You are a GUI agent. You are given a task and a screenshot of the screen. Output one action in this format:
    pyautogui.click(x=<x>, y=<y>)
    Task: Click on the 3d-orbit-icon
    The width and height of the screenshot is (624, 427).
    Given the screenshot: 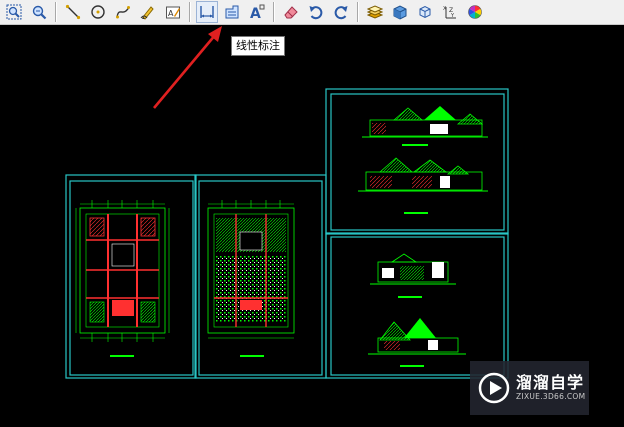 What is the action you would take?
    pyautogui.click(x=425, y=12)
    